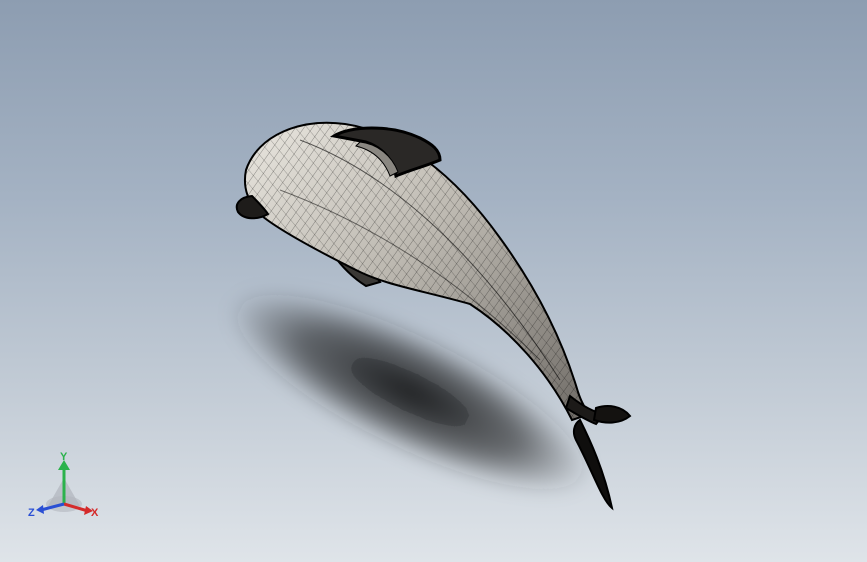 This screenshot has height=562, width=867. I want to click on axis-triad: Y X Z, so click(64, 488).